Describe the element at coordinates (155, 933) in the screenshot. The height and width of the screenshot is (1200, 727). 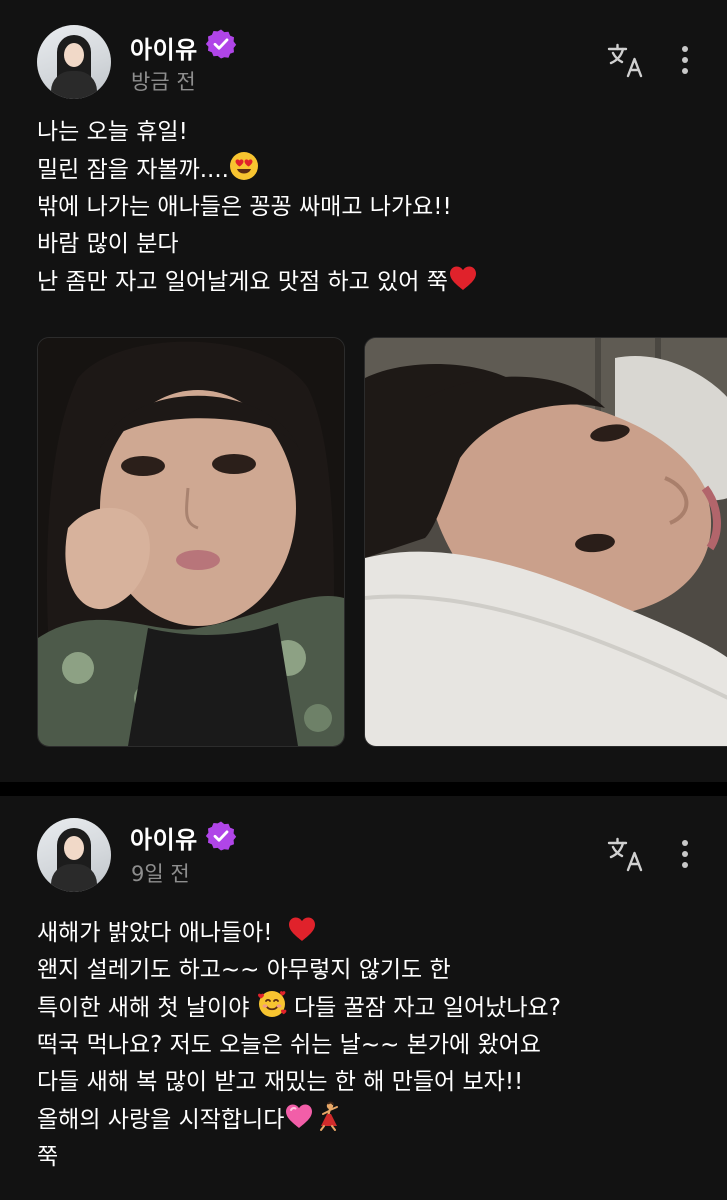
I see `post-line: 새해가 밝았다 애나들아!` at that location.